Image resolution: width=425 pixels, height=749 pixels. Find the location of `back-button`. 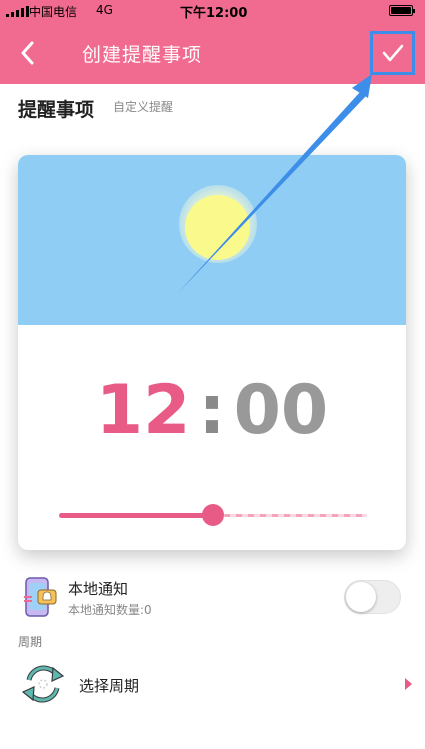

back-button is located at coordinates (29, 53).